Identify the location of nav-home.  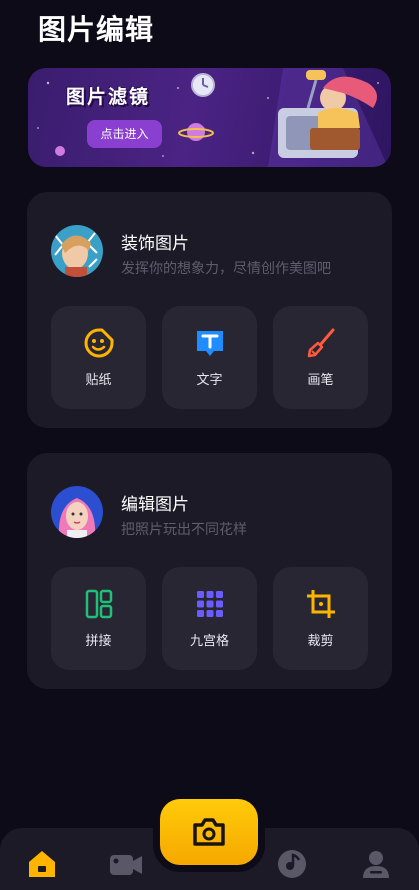
(42, 864).